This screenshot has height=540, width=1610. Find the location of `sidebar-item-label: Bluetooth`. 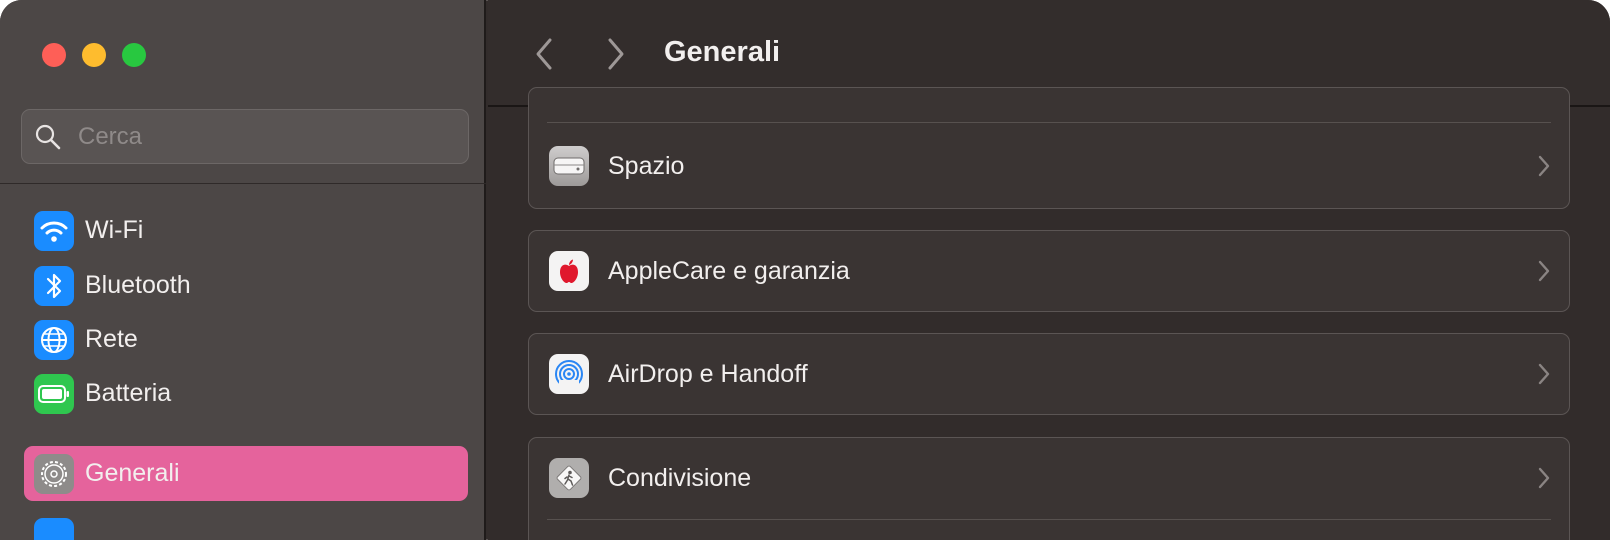

sidebar-item-label: Bluetooth is located at coordinates (138, 285).